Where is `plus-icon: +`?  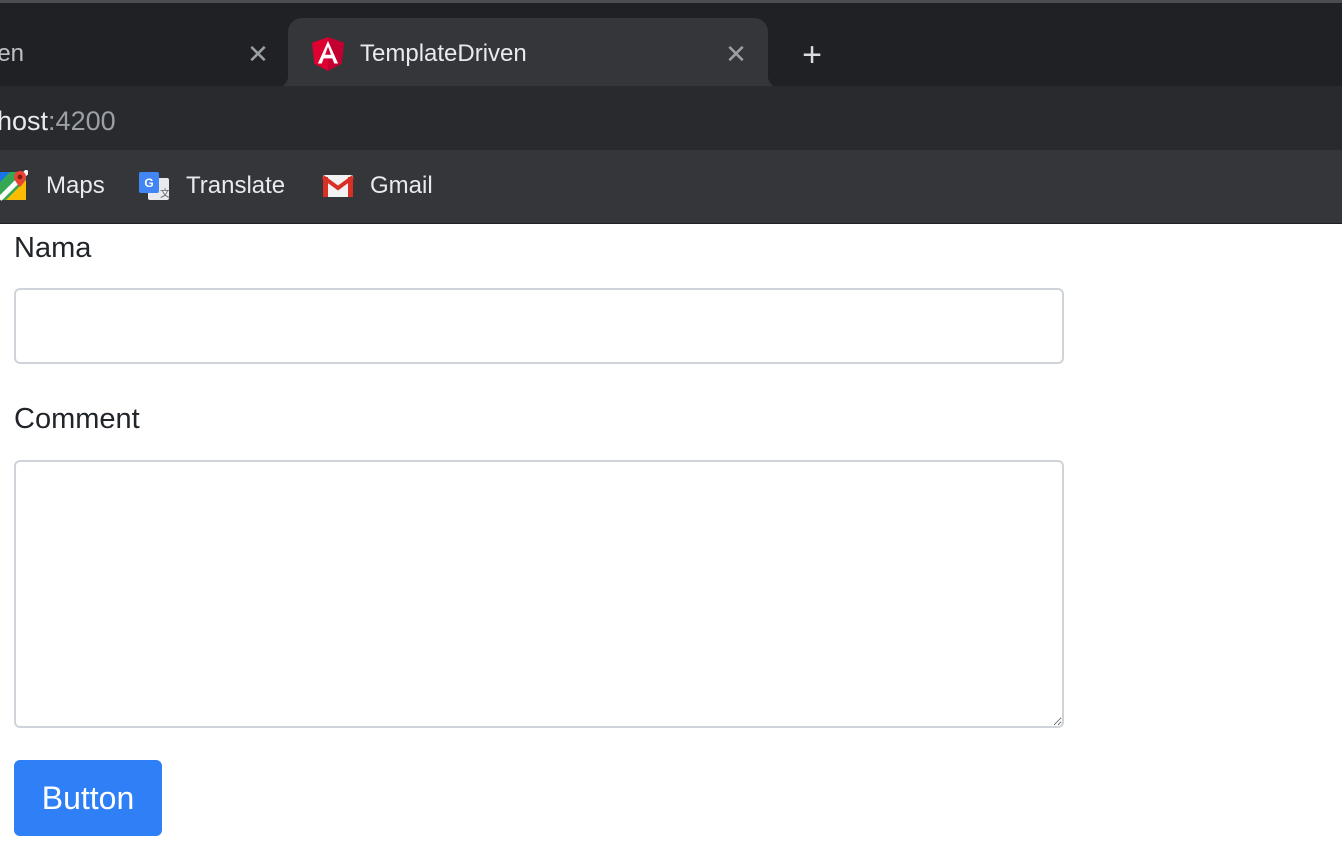 plus-icon: + is located at coordinates (812, 54).